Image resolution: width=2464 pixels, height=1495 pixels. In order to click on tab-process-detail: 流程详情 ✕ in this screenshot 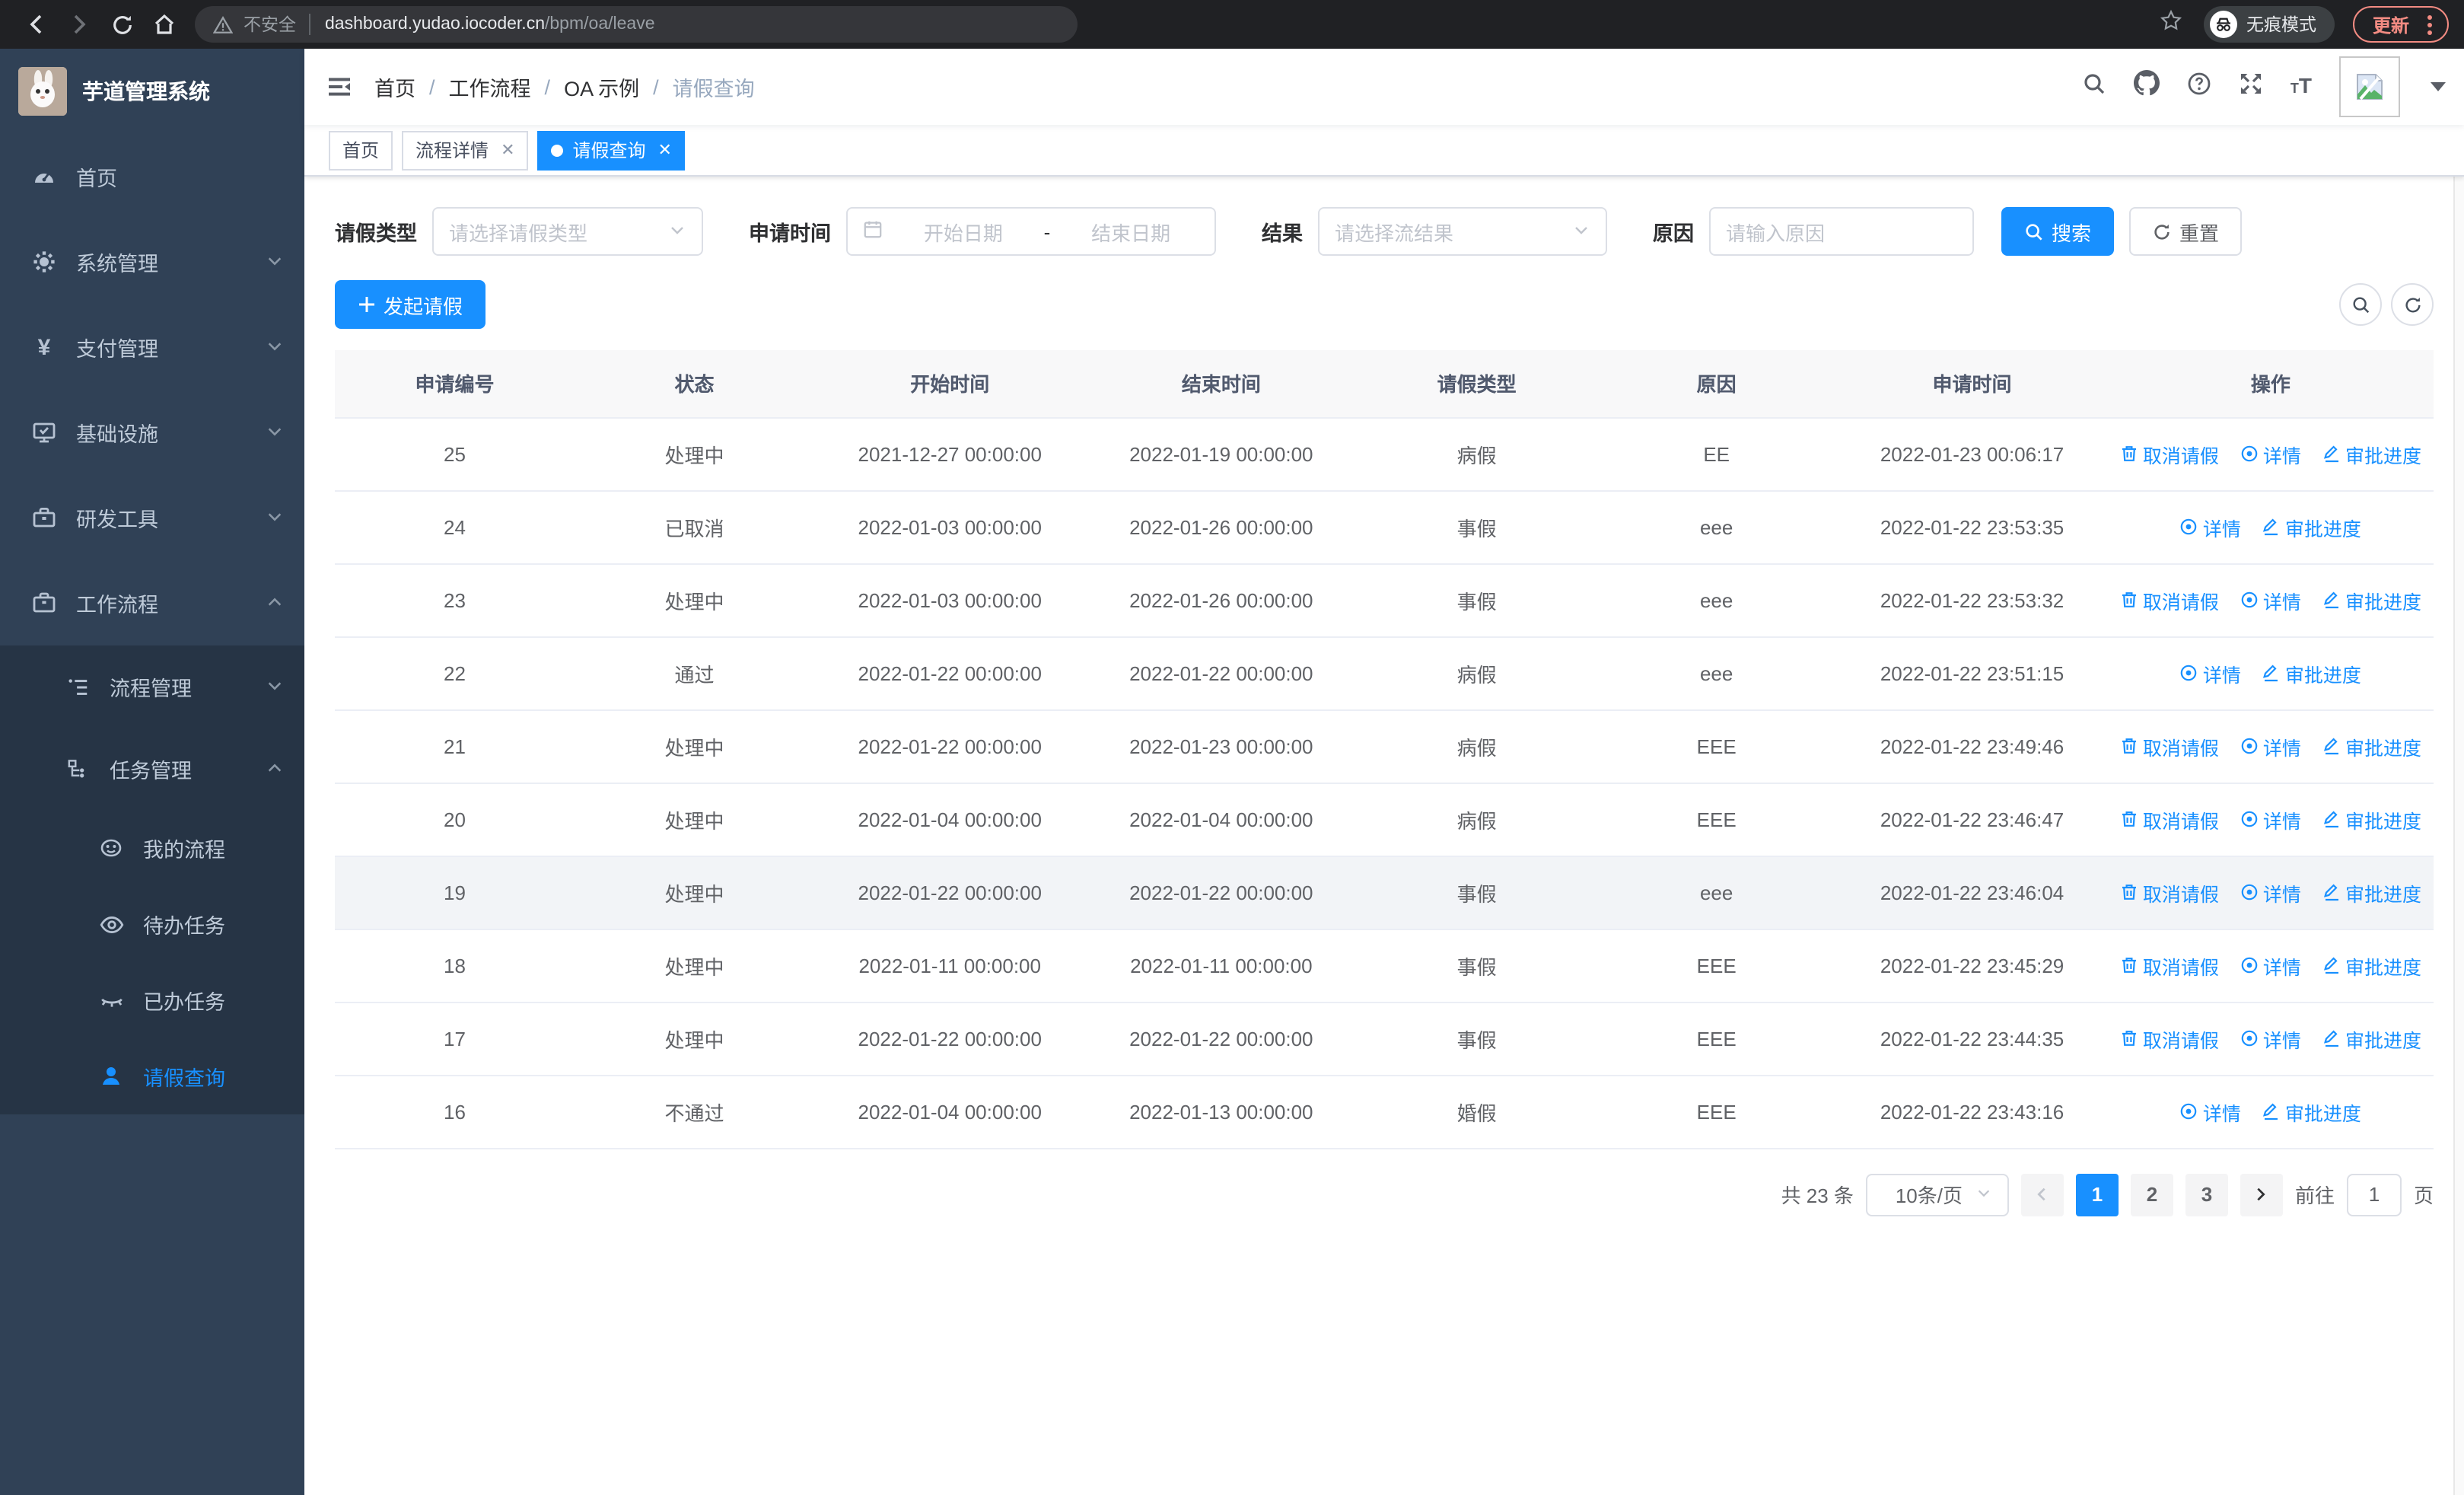, I will do `click(465, 150)`.